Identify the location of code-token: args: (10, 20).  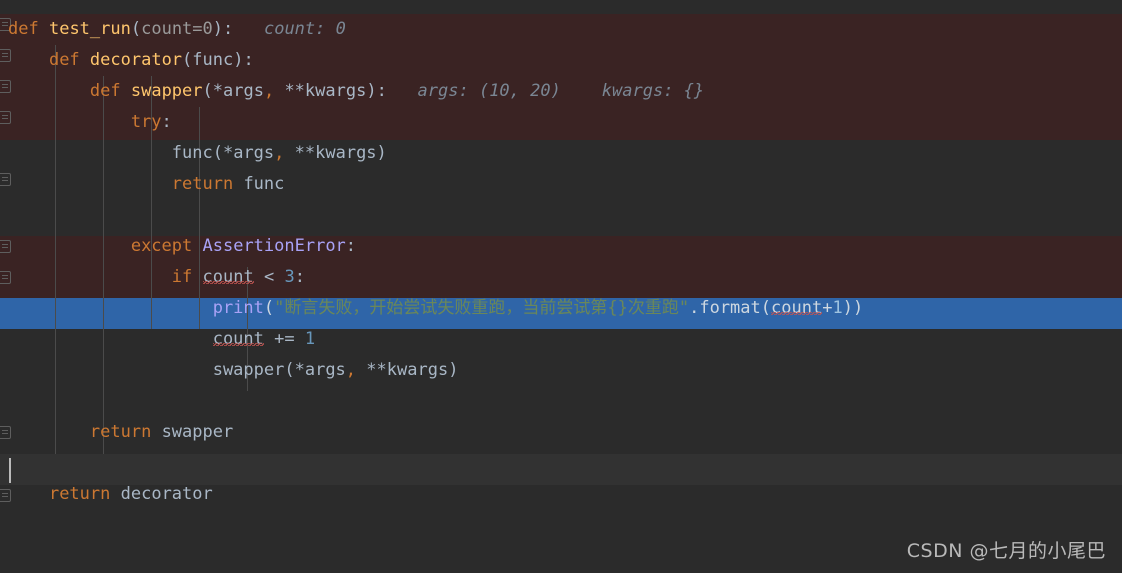
(489, 91).